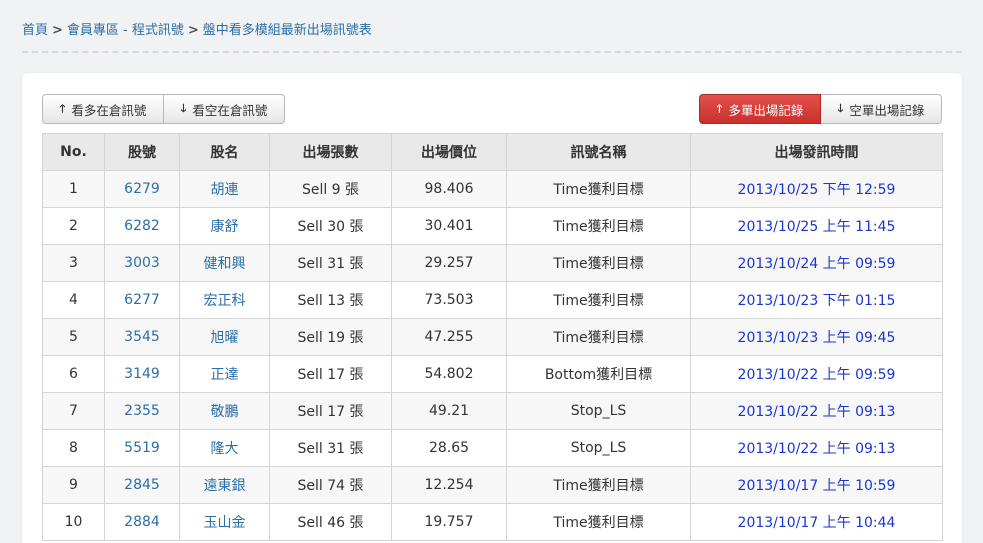 The width and height of the screenshot is (983, 543). What do you see at coordinates (62, 108) in the screenshot?
I see `arrow-up-icon: 🡑` at bounding box center [62, 108].